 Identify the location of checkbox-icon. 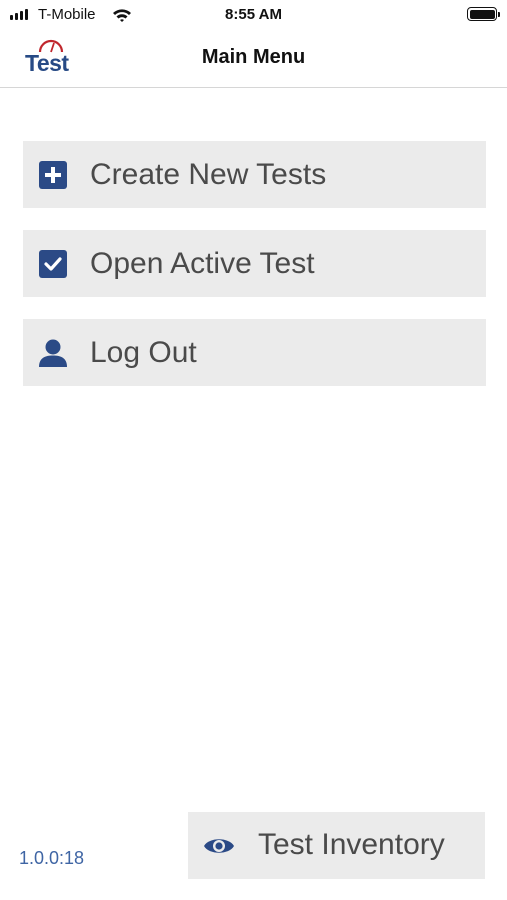
(53, 264).